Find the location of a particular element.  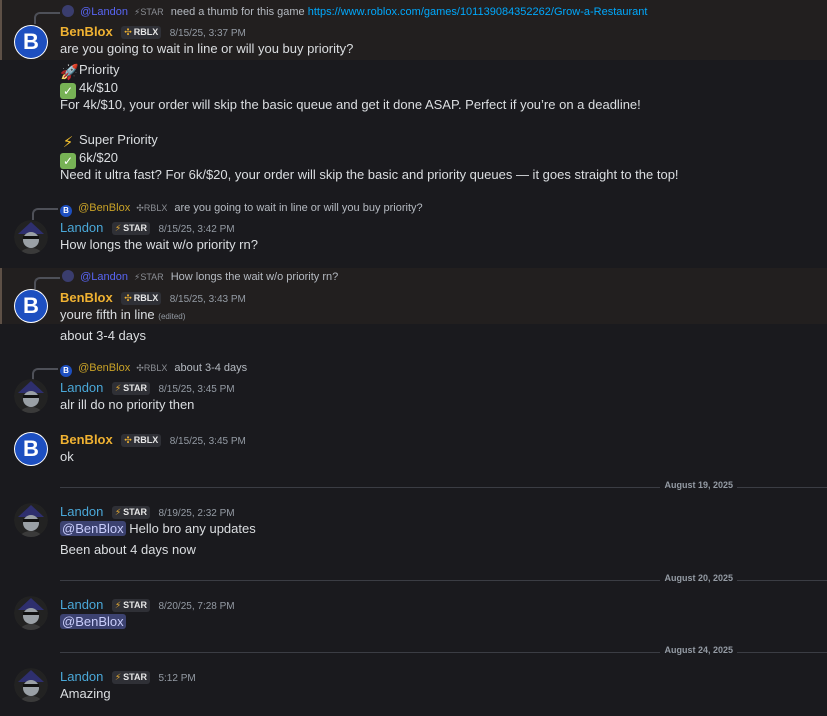

message-text: Amazing is located at coordinates (85, 693).